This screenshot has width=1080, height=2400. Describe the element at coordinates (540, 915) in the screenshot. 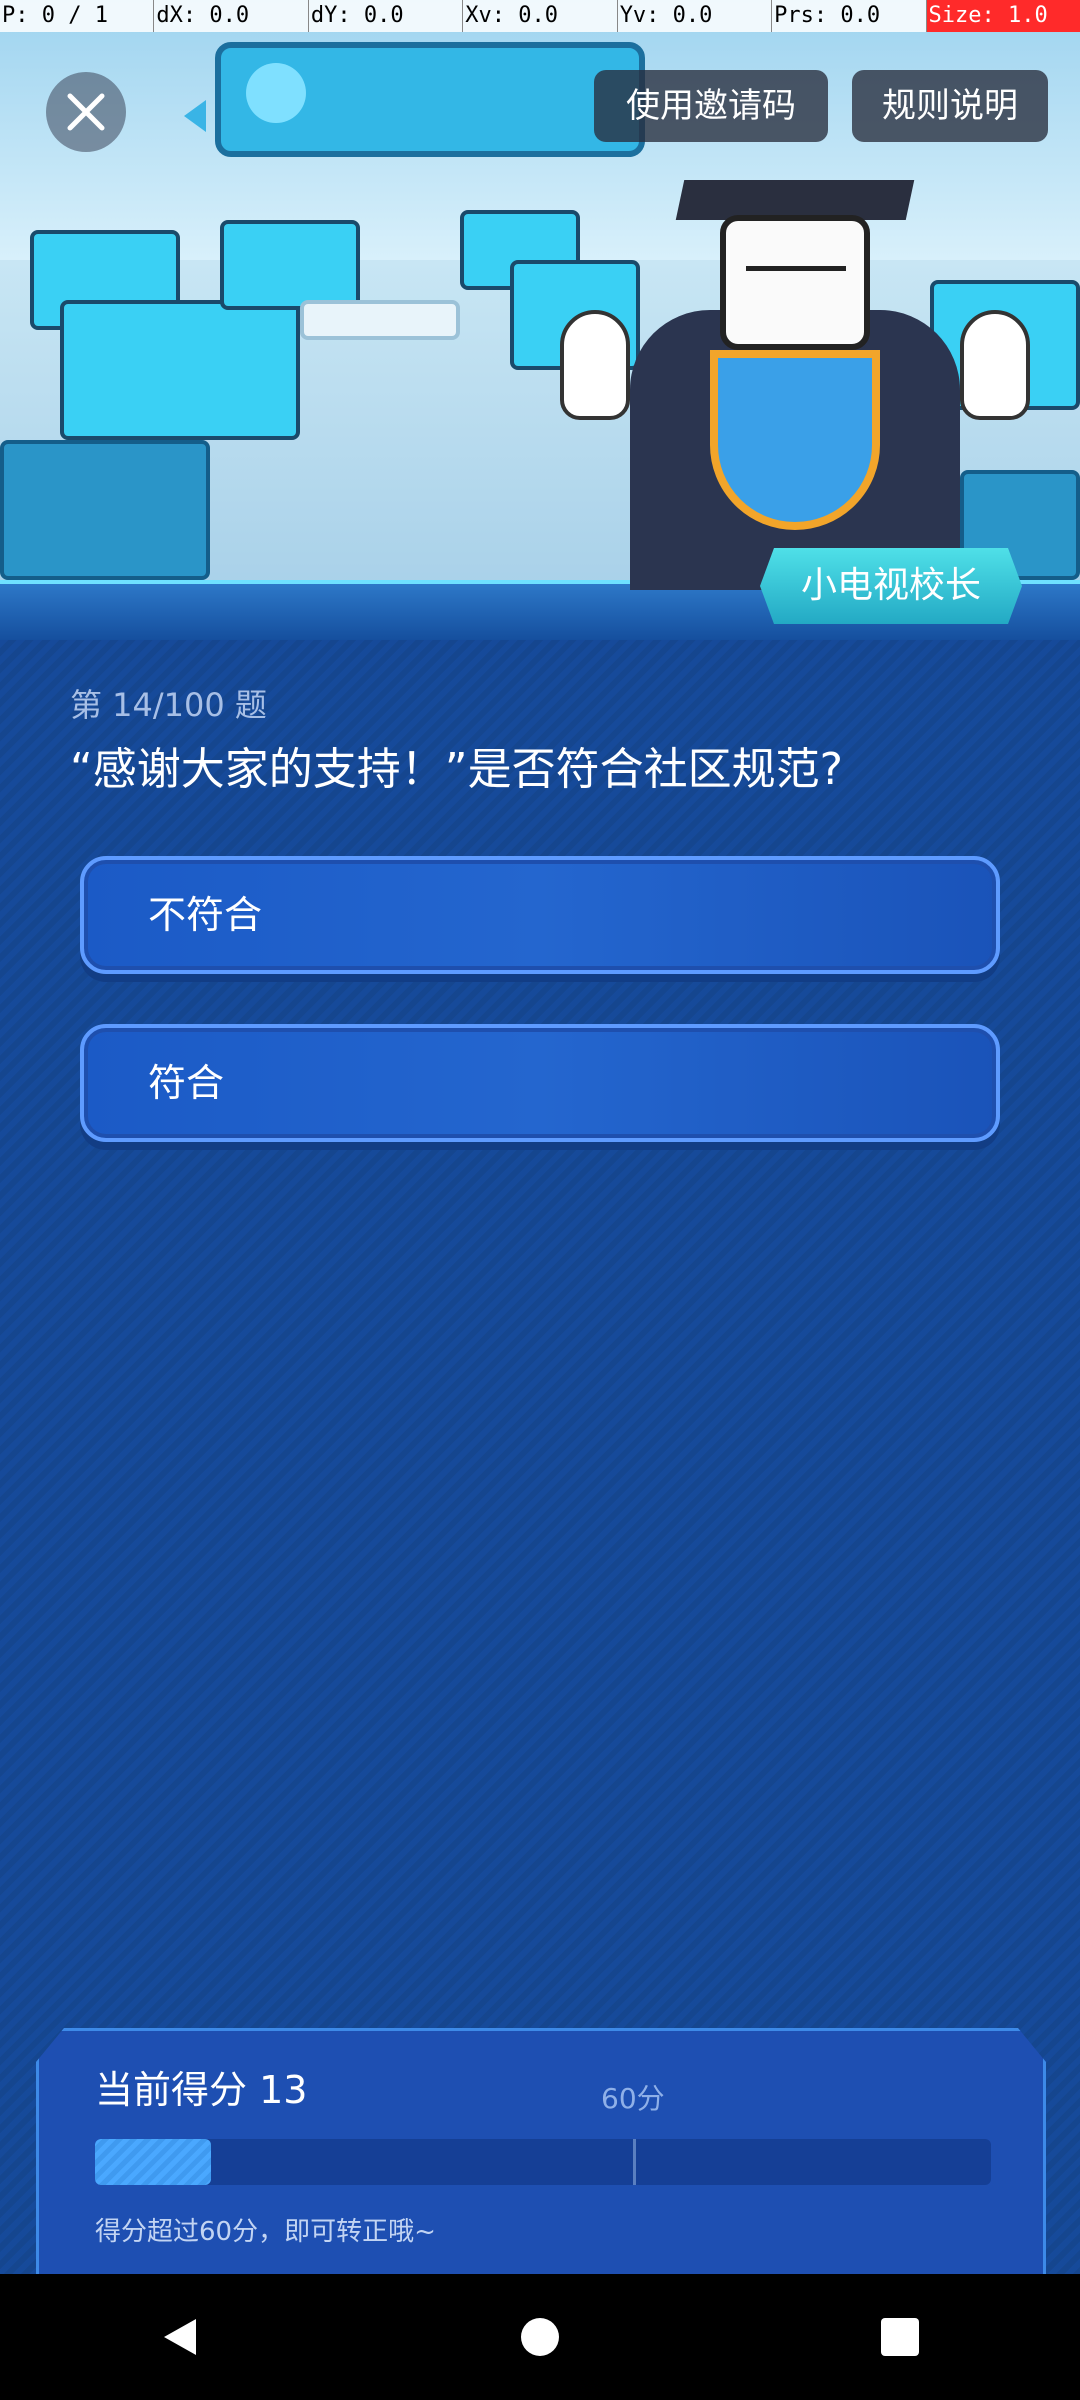

I see `answer-option-not-compliant: 不符合` at that location.